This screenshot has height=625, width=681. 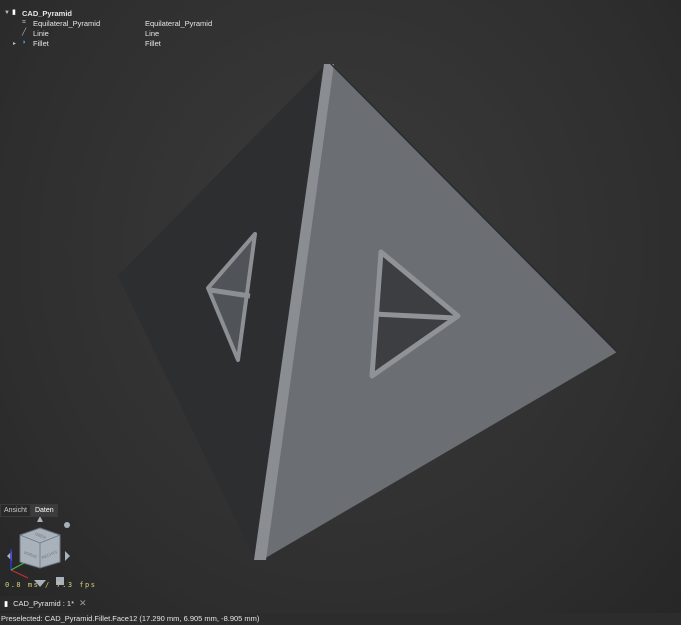 I want to click on sketch-icon: ⌗, so click(x=24, y=22).